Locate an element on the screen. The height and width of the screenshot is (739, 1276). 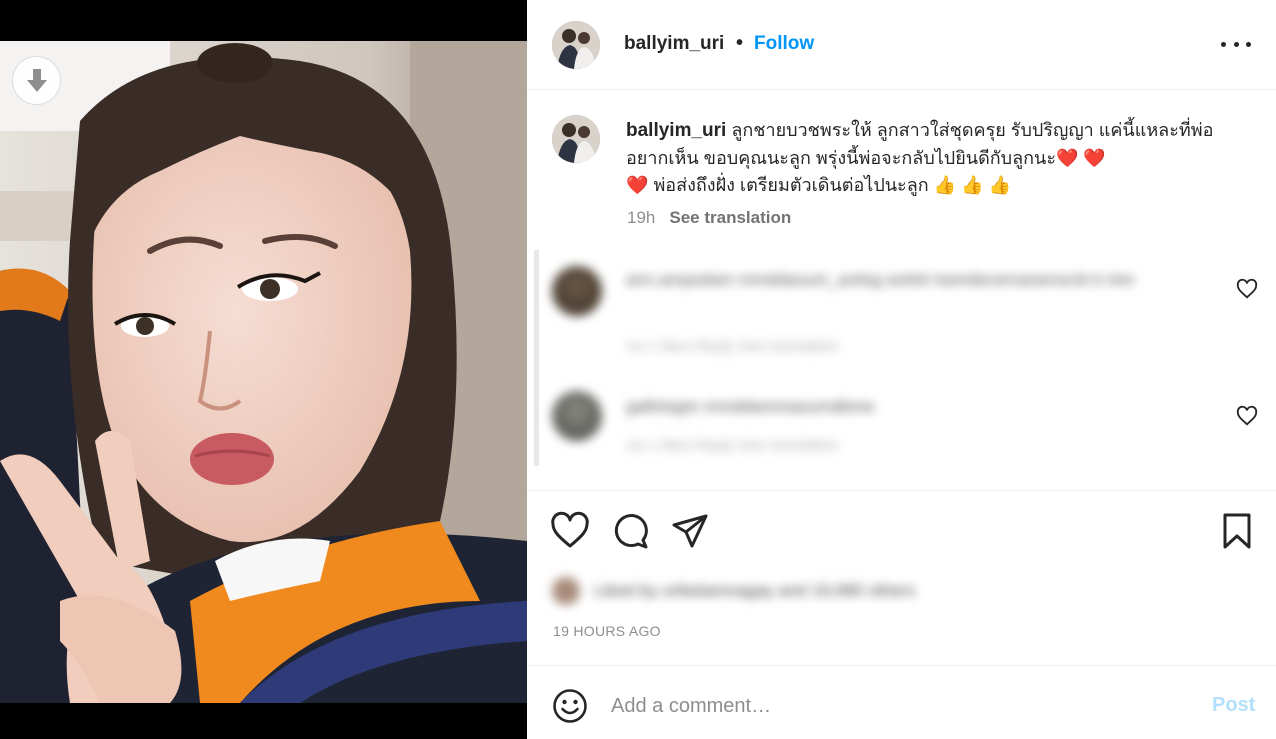
heart-emoji: ❤️ ❤️ is located at coordinates (1081, 157).